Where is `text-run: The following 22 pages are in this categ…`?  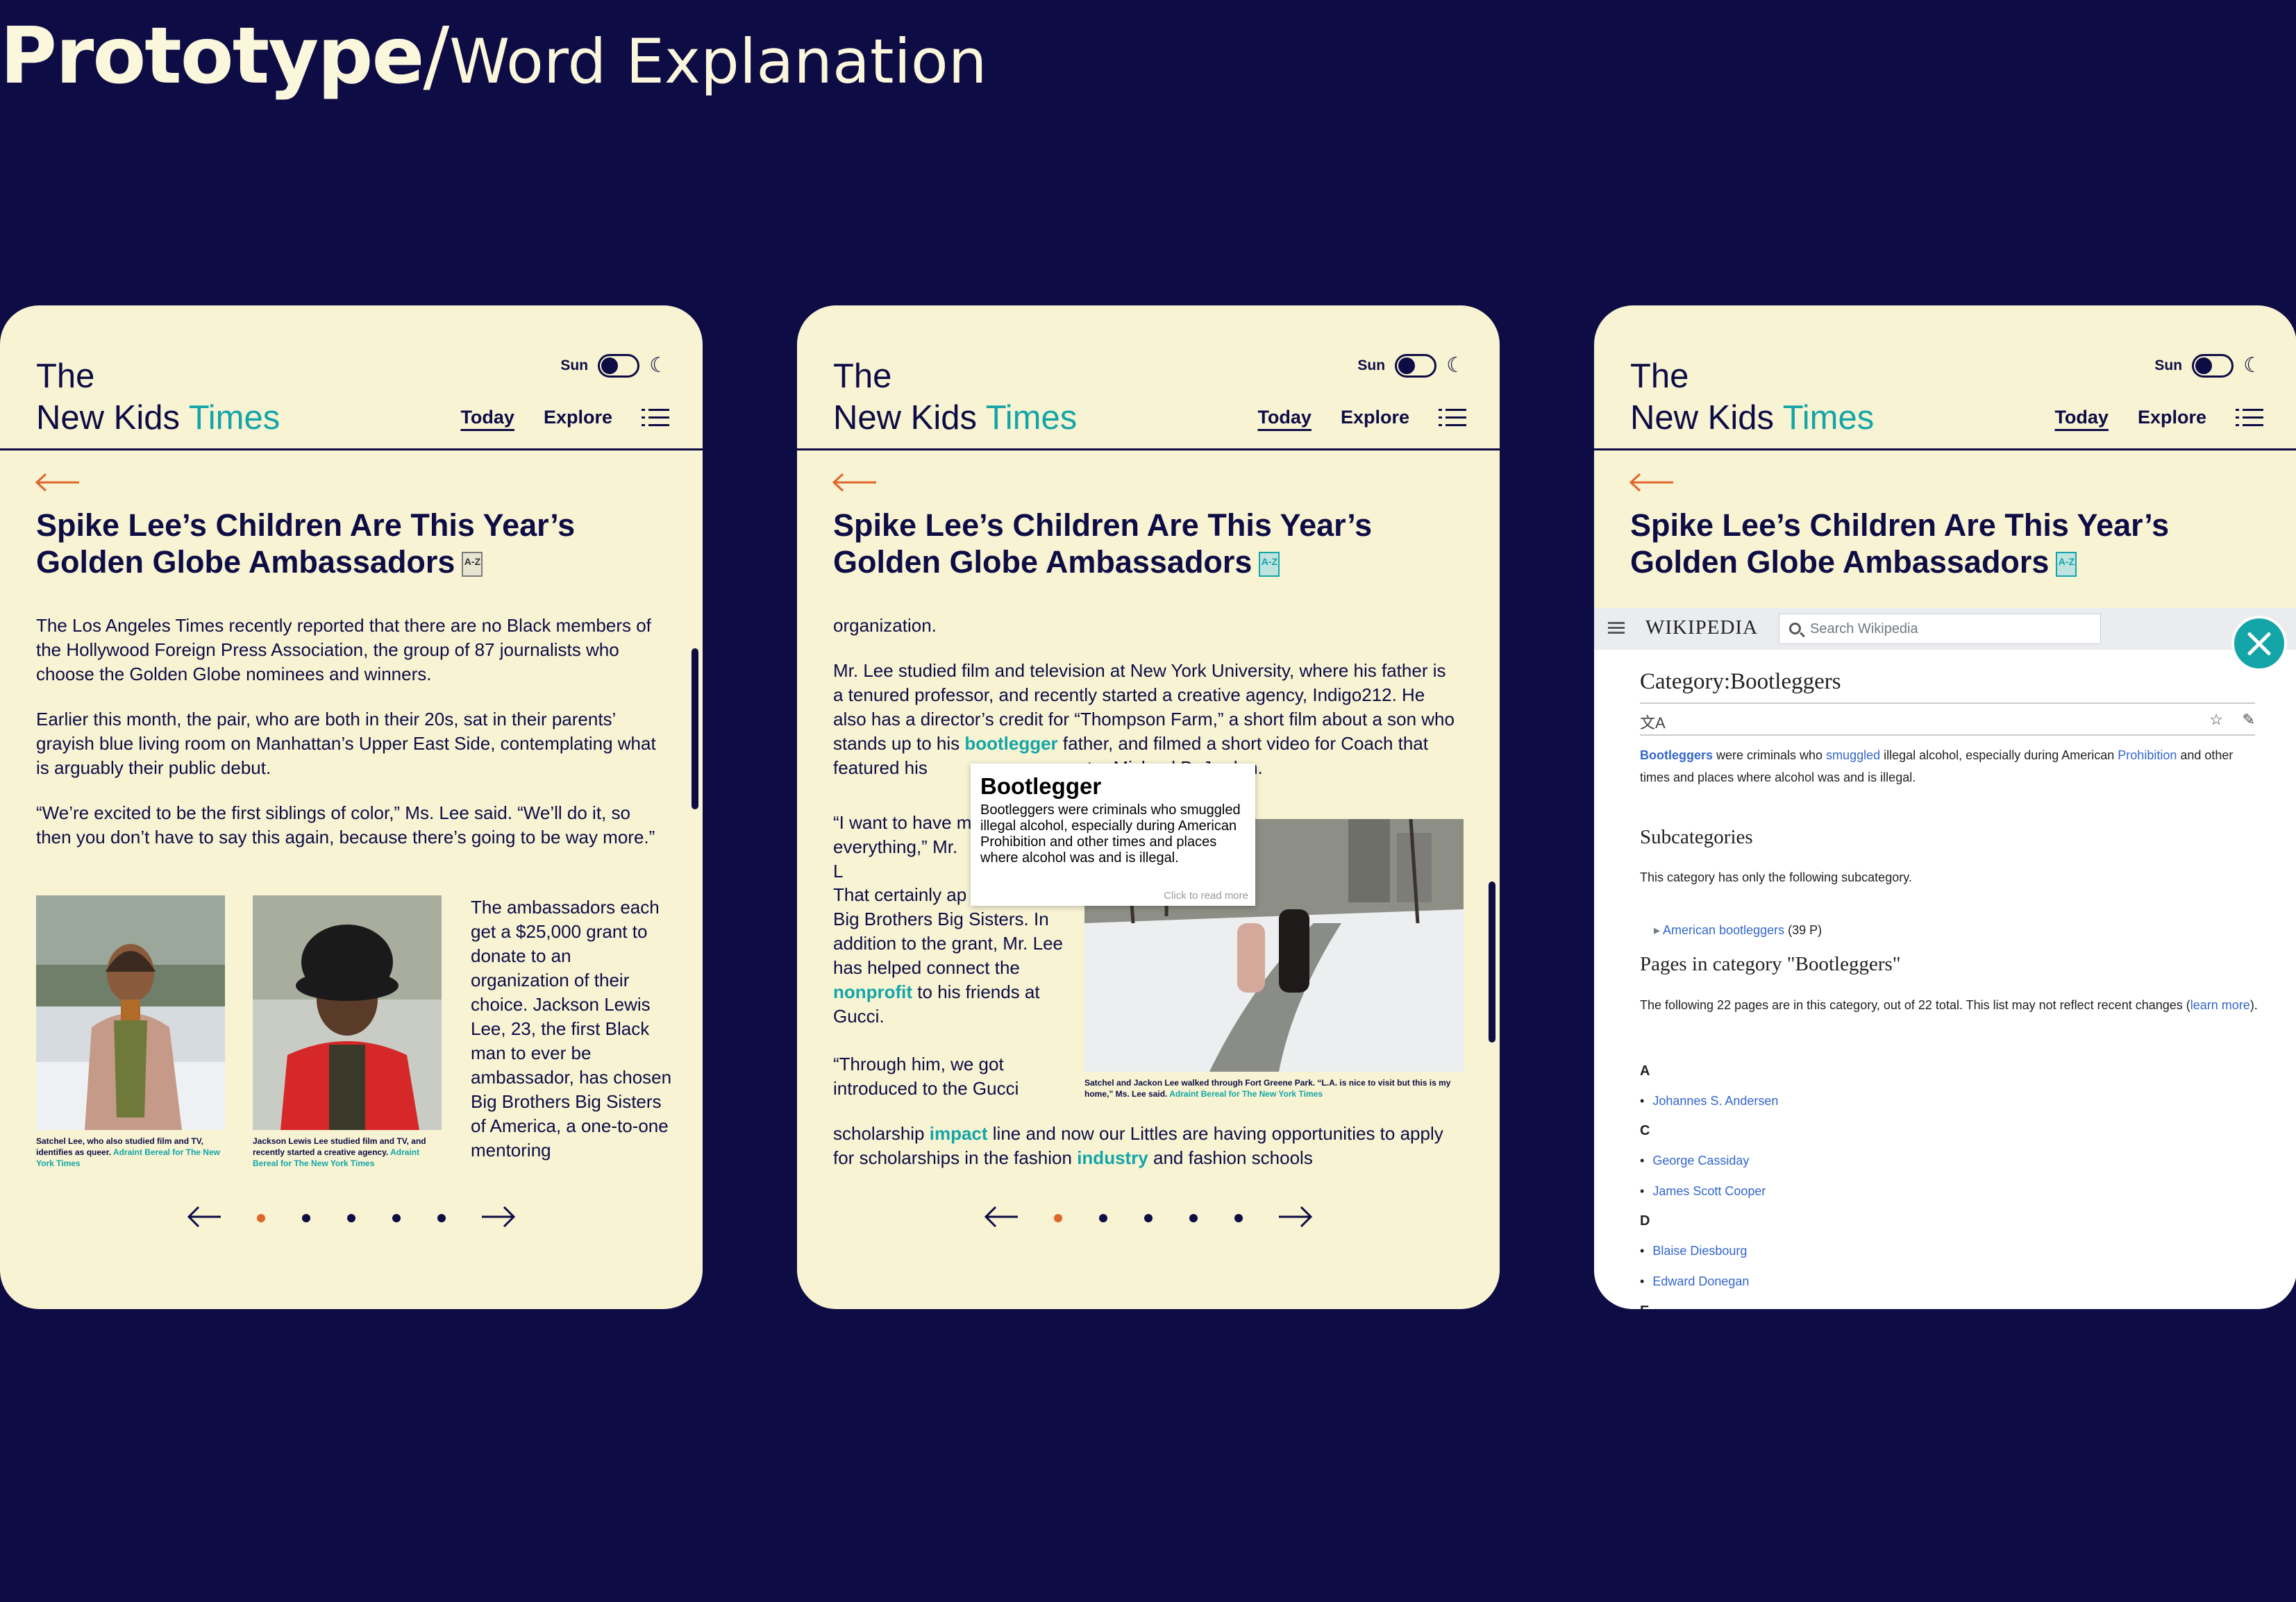
text-run: The following 22 pages are in this categ… is located at coordinates (1915, 1005).